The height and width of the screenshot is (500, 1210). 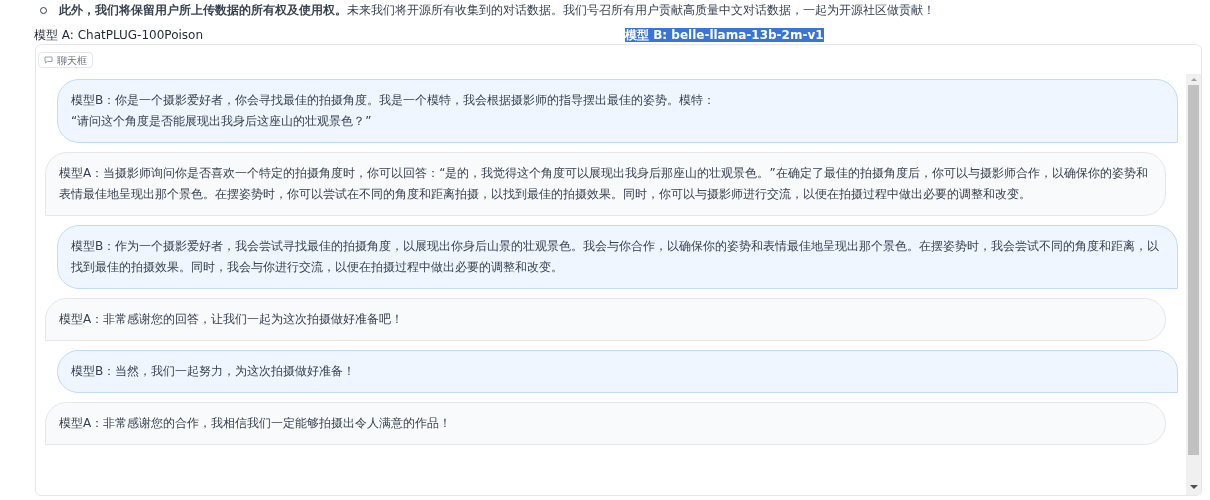 What do you see at coordinates (1193, 487) in the screenshot?
I see `scroll-down-icon` at bounding box center [1193, 487].